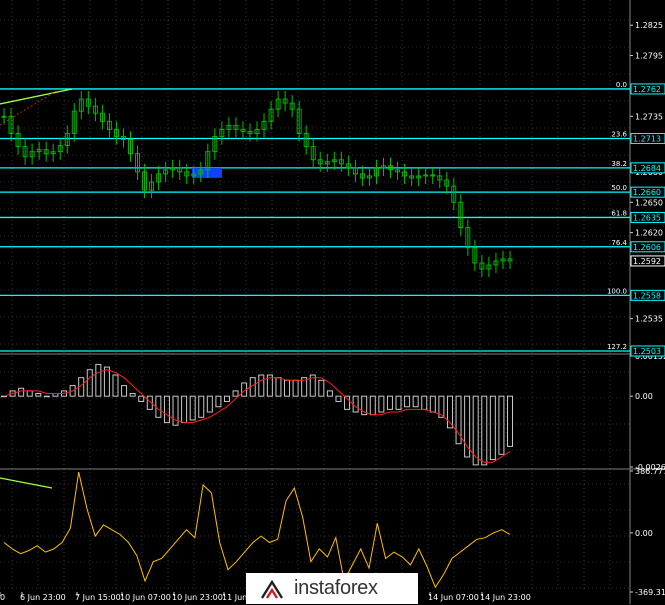 This screenshot has height=605, width=665. I want to click on level-price-label: 1.2635, so click(647, 217).